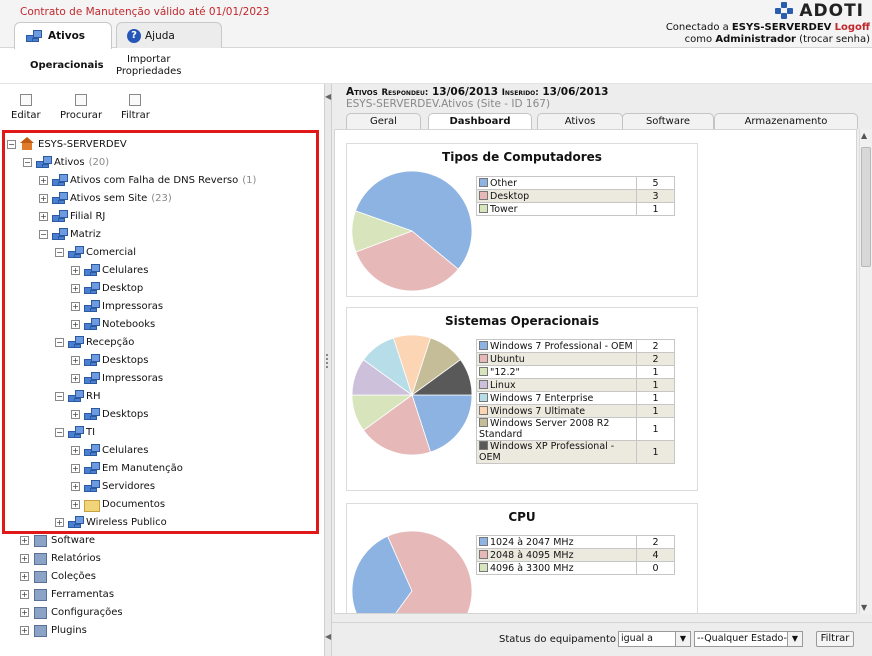  What do you see at coordinates (328, 361) in the screenshot?
I see `splitter-grip` at bounding box center [328, 361].